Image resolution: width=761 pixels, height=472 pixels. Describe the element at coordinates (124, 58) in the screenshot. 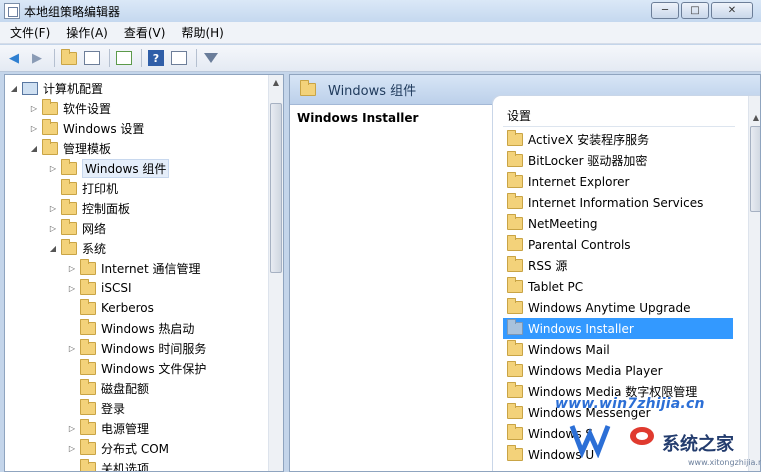

I see `export-list-icon` at that location.